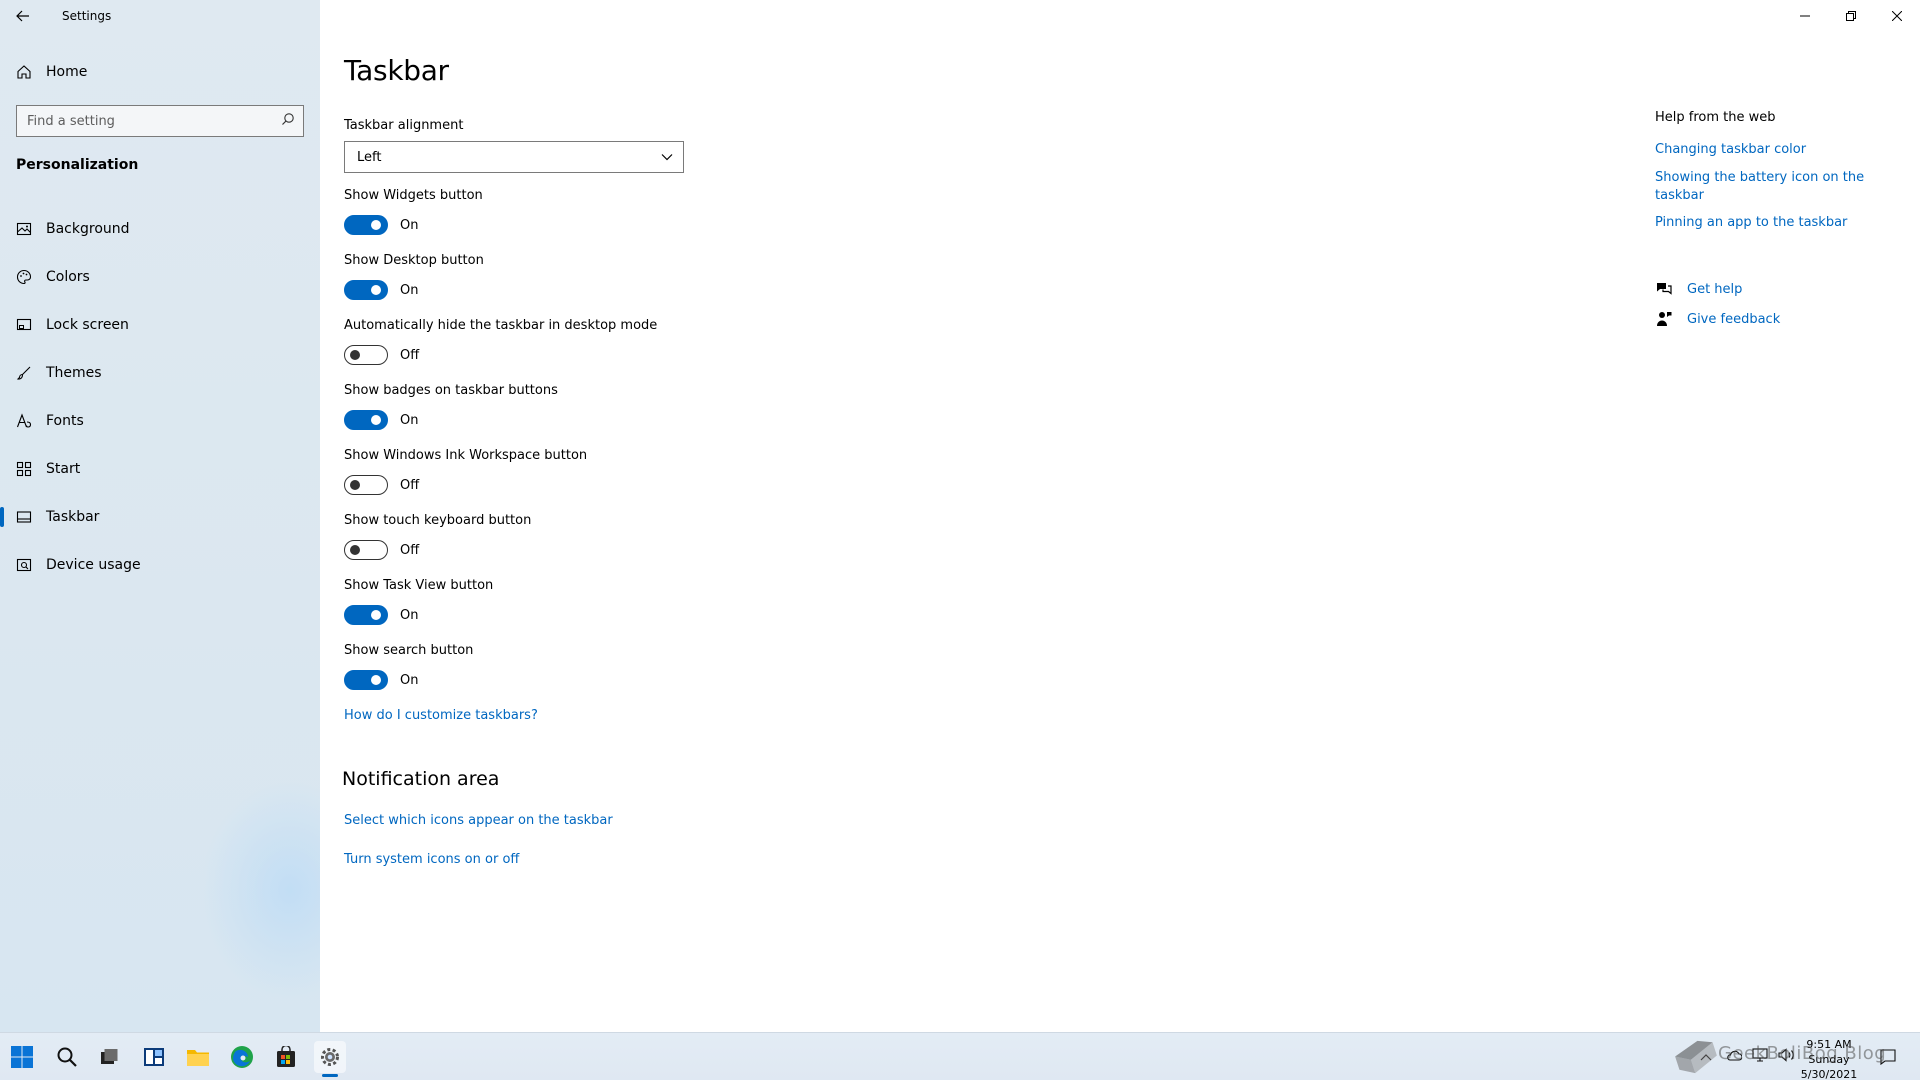  I want to click on badges-toggle, so click(366, 420).